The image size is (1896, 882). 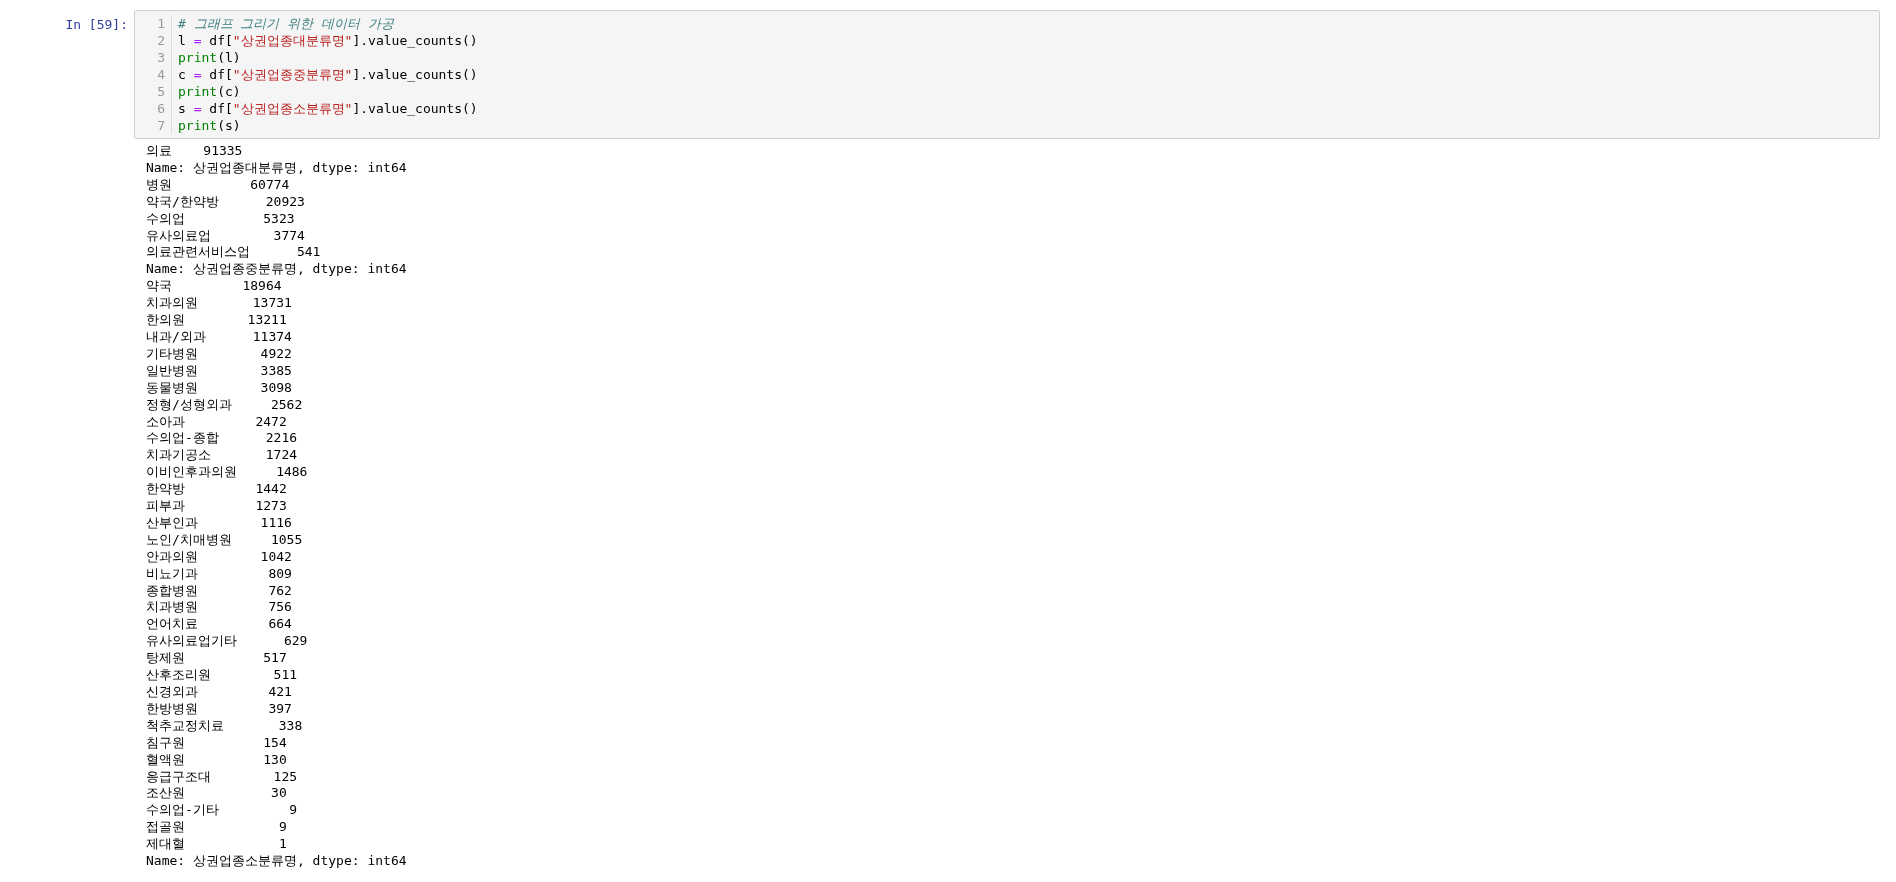 What do you see at coordinates (161, 23) in the screenshot?
I see `line-number: 1` at bounding box center [161, 23].